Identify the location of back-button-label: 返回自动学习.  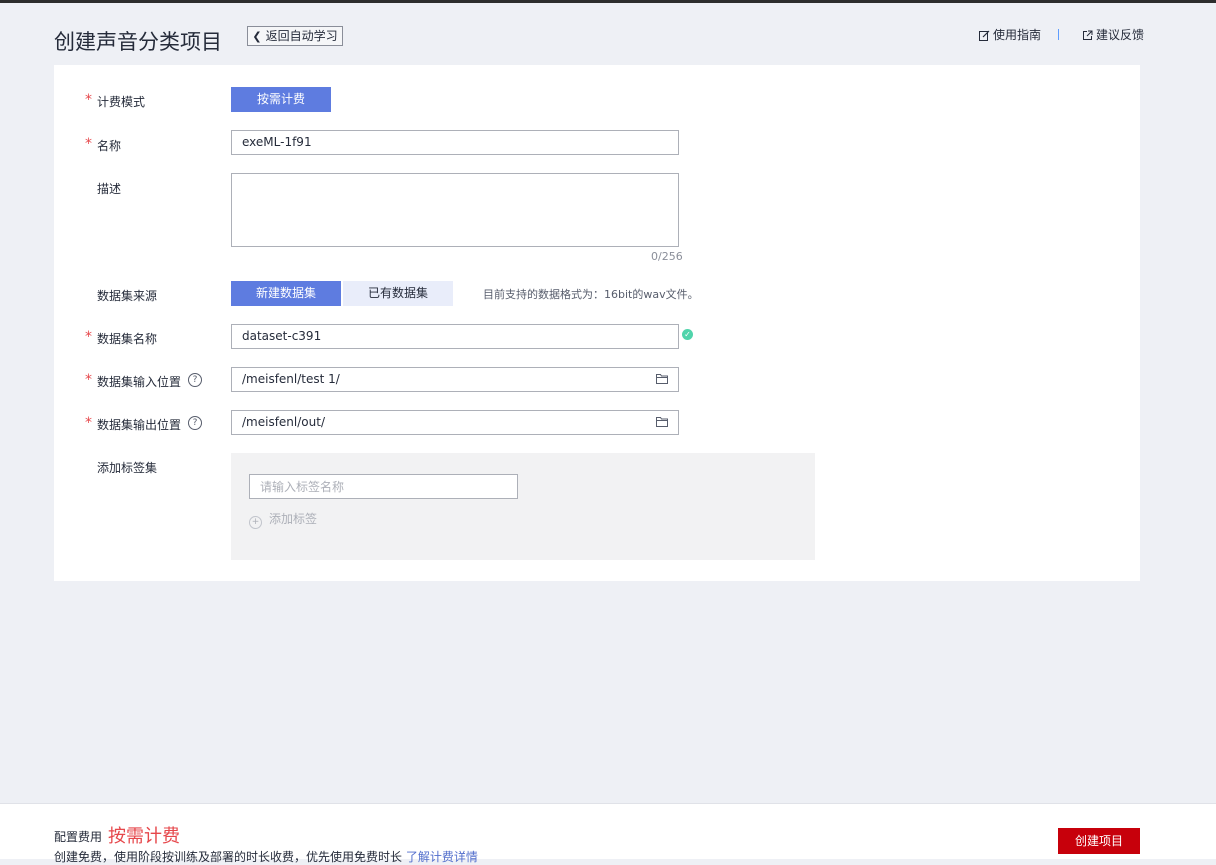
(301, 36).